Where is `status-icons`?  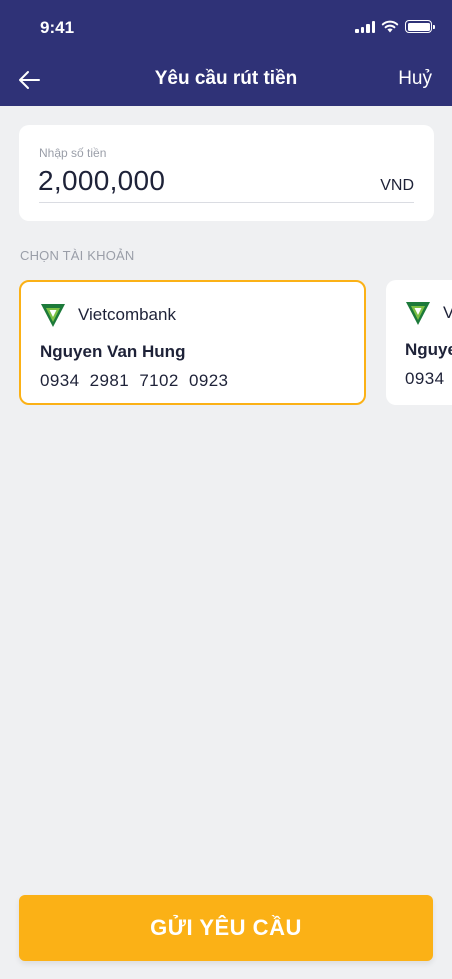 status-icons is located at coordinates (395, 26).